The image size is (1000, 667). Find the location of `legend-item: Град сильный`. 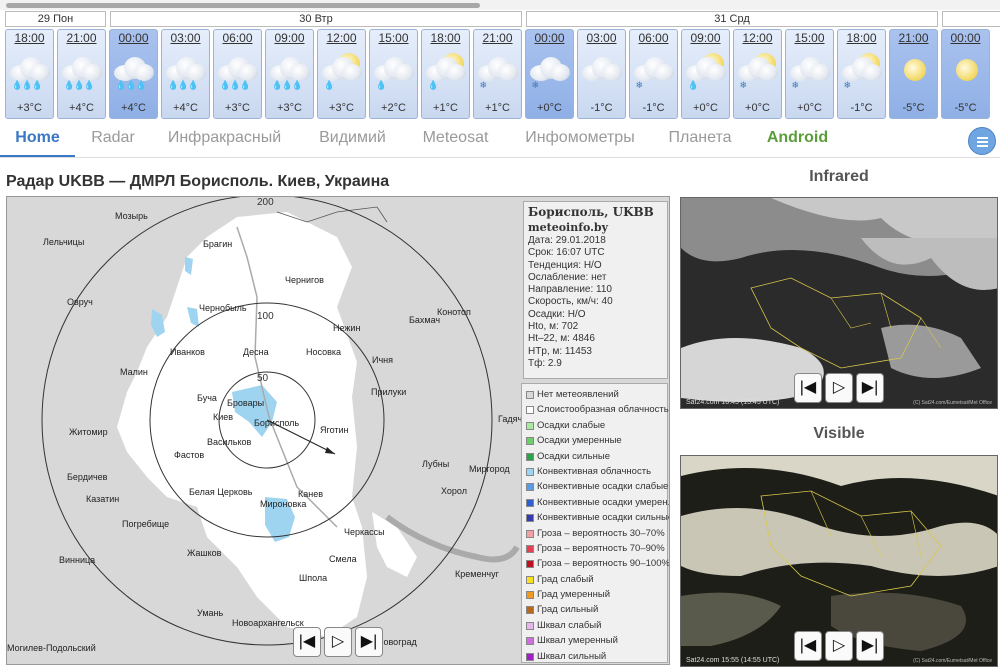

legend-item: Град сильный is located at coordinates (594, 609).